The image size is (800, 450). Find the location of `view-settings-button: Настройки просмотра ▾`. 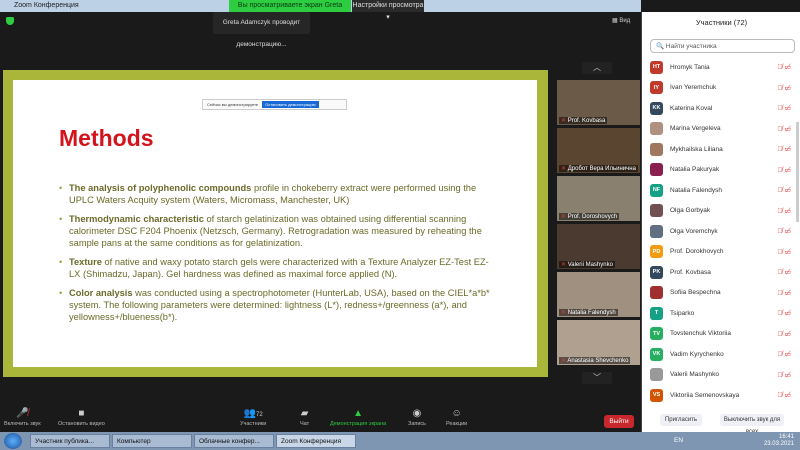

view-settings-button: Настройки просмотра ▾ is located at coordinates (388, 10).